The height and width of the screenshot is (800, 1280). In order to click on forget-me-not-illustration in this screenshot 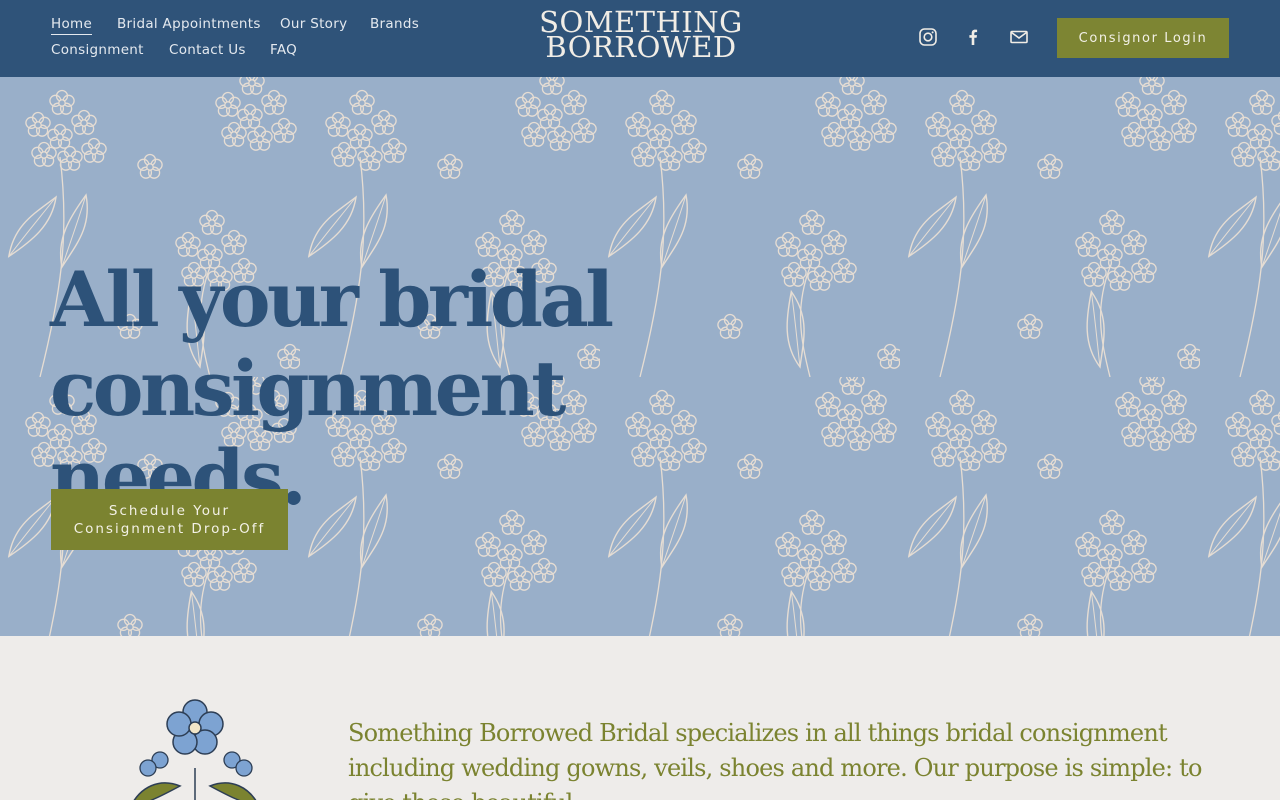, I will do `click(195, 749)`.